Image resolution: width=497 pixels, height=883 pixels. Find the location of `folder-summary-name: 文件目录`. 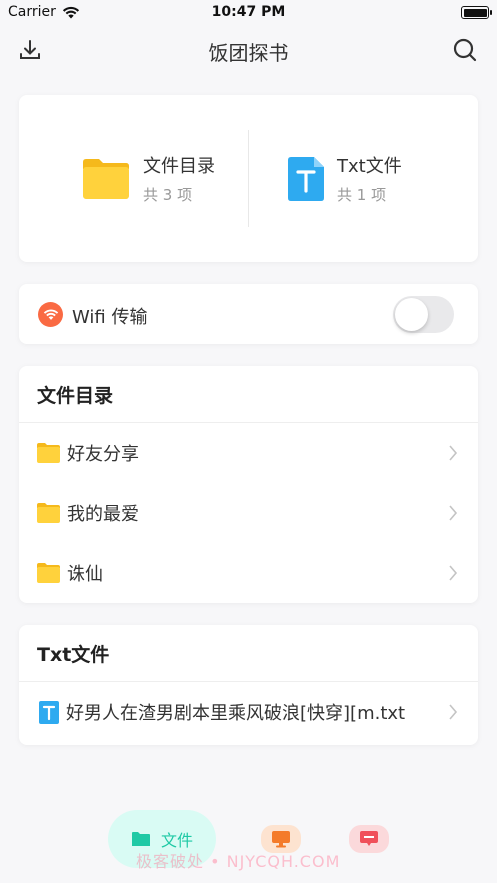

folder-summary-name: 文件目录 is located at coordinates (179, 166).